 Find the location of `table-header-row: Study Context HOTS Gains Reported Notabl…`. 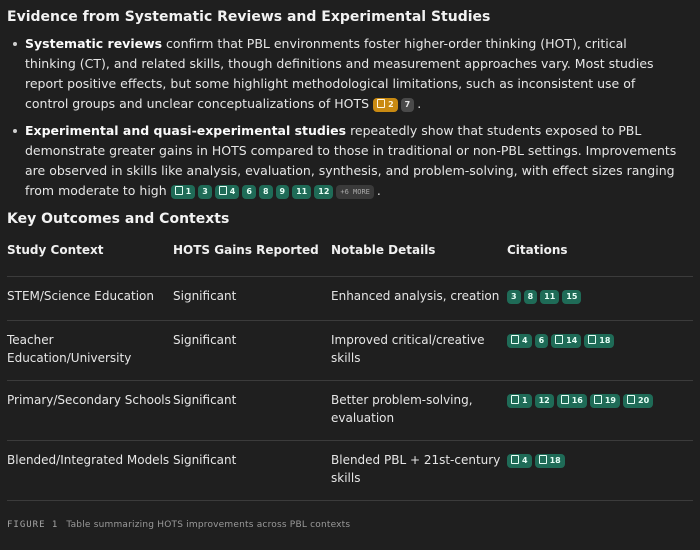

table-header-row: Study Context HOTS Gains Reported Notabl… is located at coordinates (350, 258).